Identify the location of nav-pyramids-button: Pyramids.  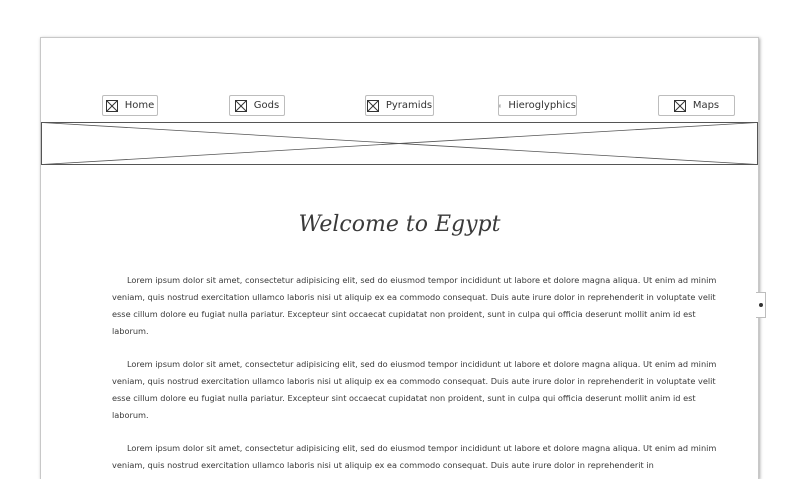
(399, 105).